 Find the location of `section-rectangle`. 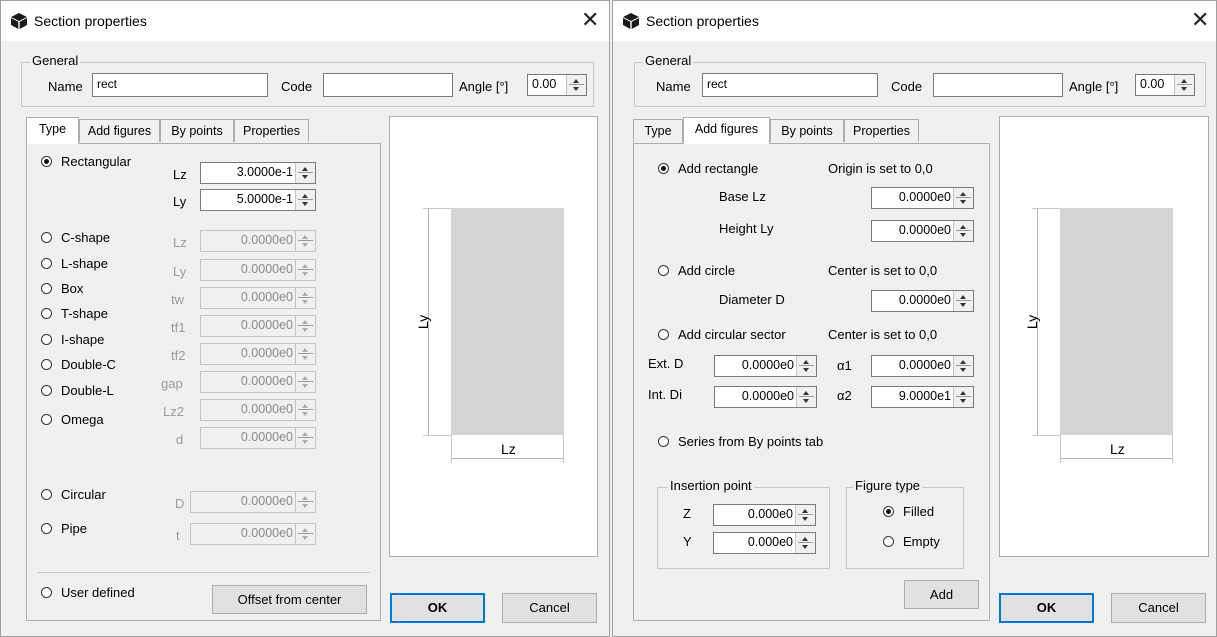

section-rectangle is located at coordinates (1116, 321).